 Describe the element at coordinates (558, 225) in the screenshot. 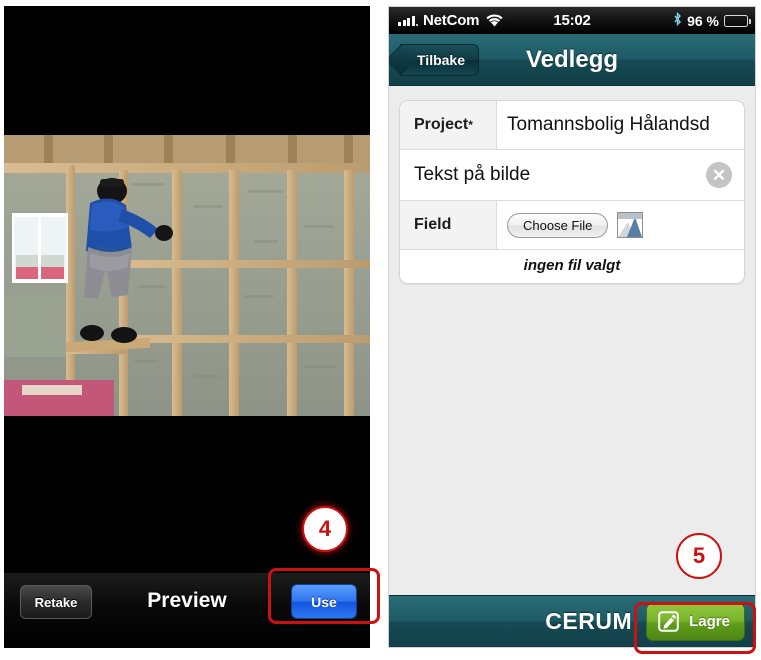

I see `choose-file-button: Choose File` at that location.